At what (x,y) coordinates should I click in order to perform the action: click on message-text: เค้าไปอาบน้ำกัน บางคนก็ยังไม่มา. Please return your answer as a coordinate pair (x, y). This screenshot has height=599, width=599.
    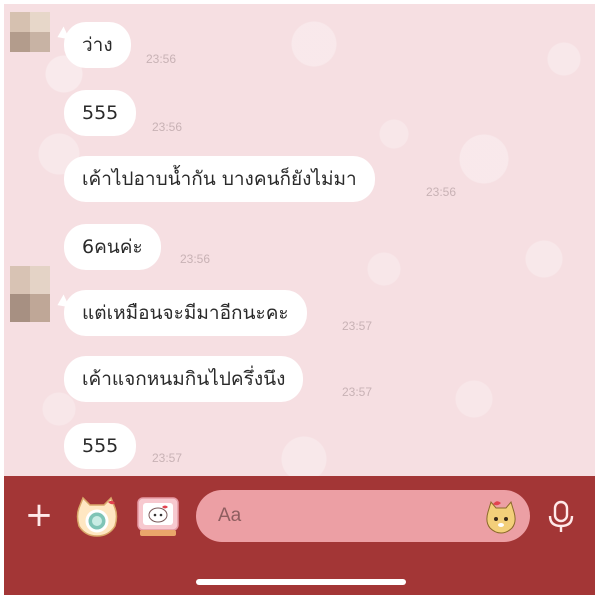
    Looking at the image, I should click on (219, 179).